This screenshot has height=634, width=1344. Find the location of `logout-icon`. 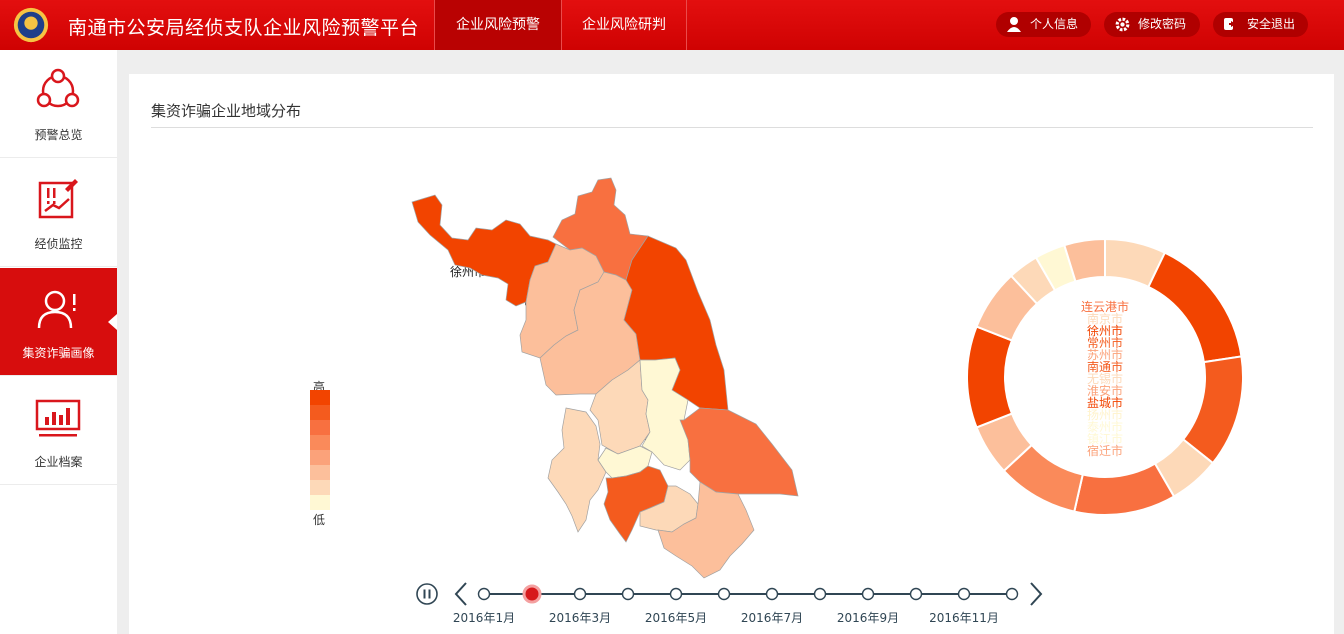

logout-icon is located at coordinates (1230, 24).